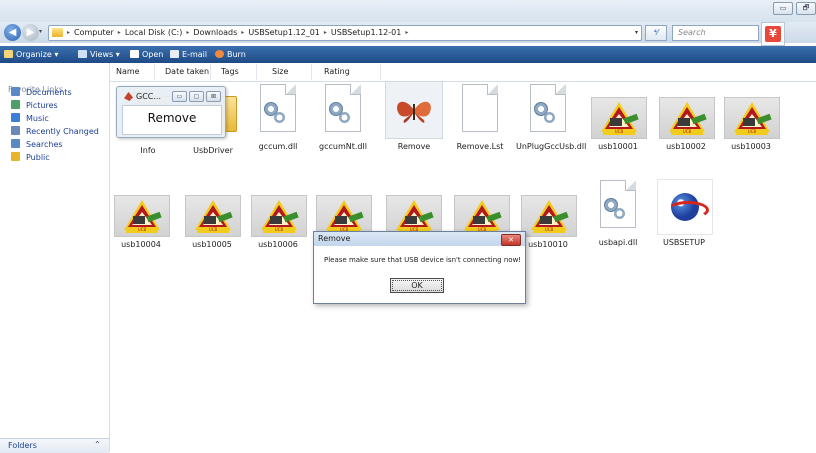 This screenshot has height=453, width=816. Describe the element at coordinates (618, 212) in the screenshot. I see `file-item-usbapi-dll: usbapi.dll` at that location.